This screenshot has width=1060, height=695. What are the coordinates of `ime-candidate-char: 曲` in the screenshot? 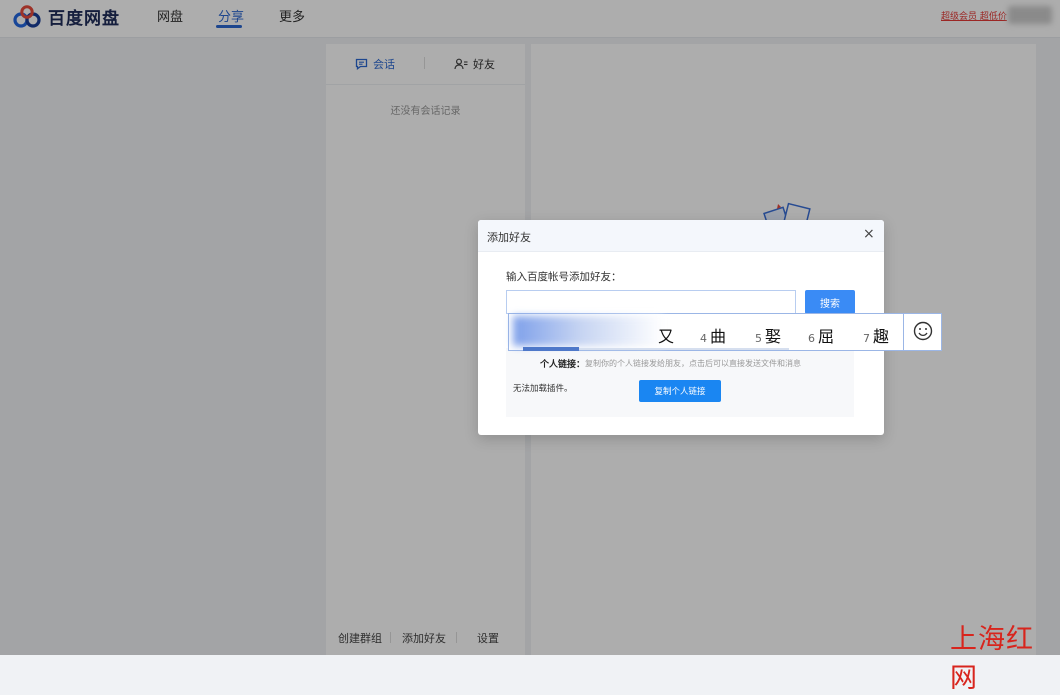 It's located at (718, 336).